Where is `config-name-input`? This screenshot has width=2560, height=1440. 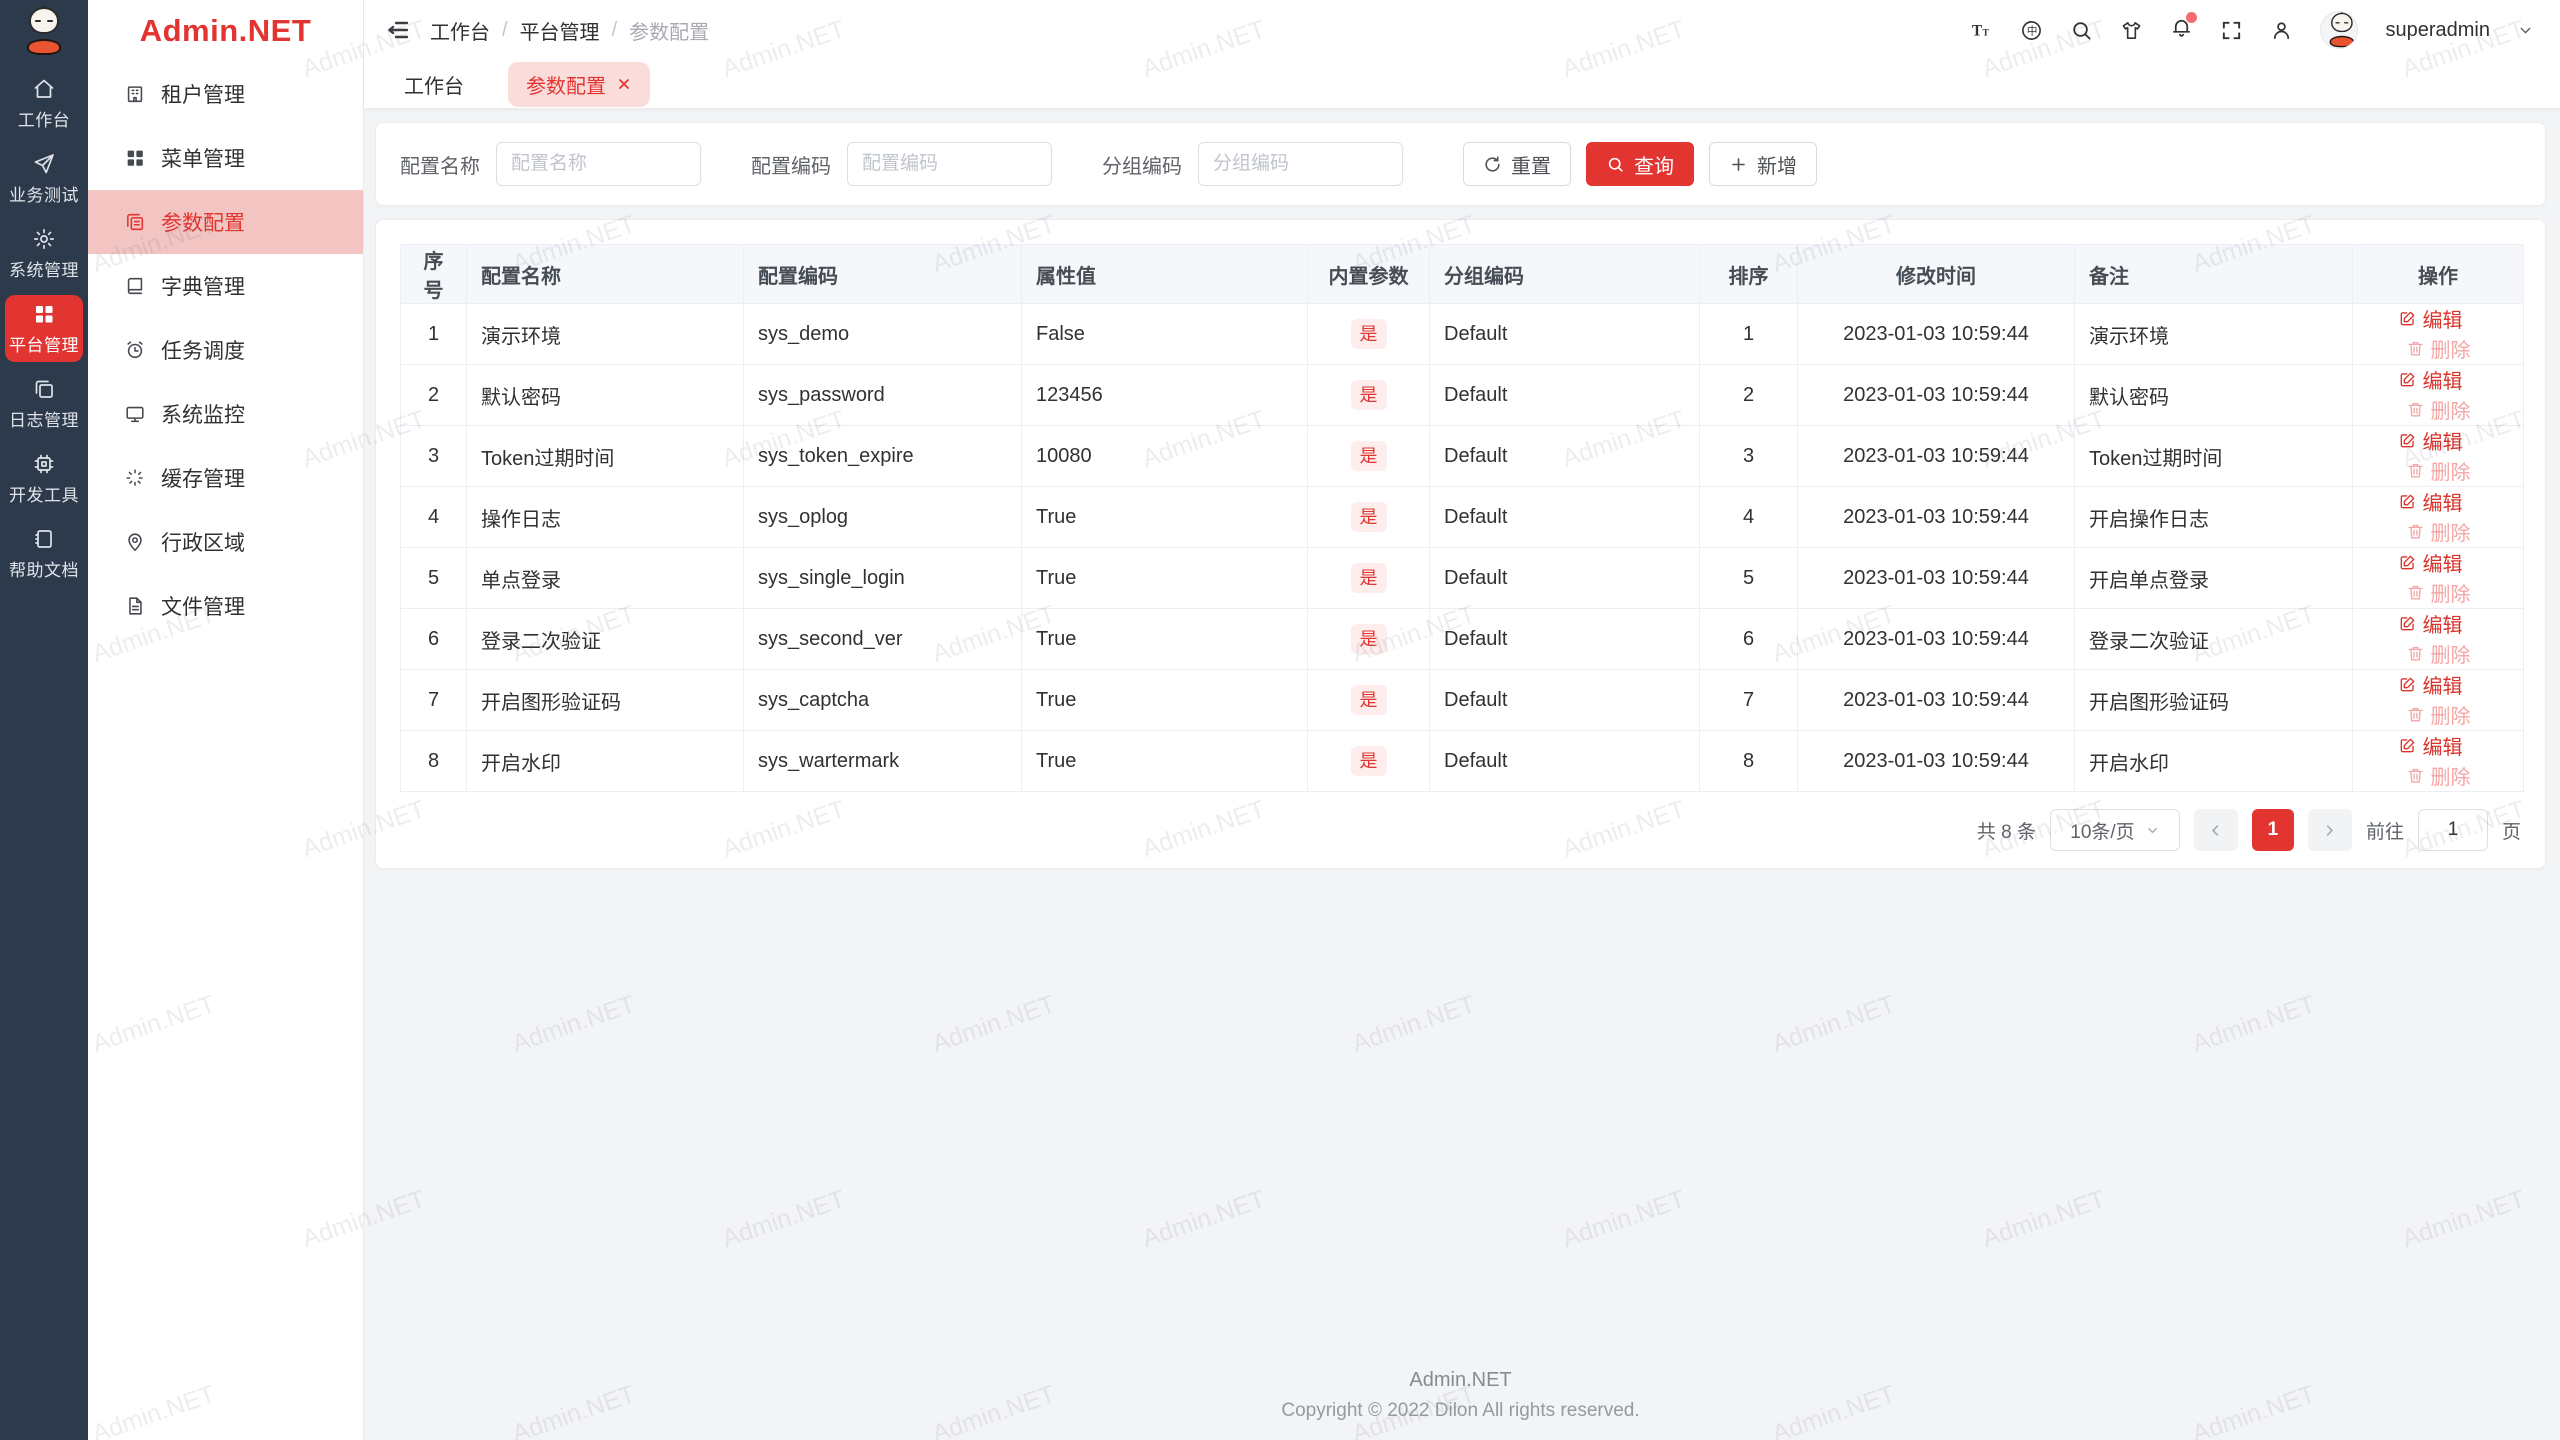
config-name-input is located at coordinates (598, 164).